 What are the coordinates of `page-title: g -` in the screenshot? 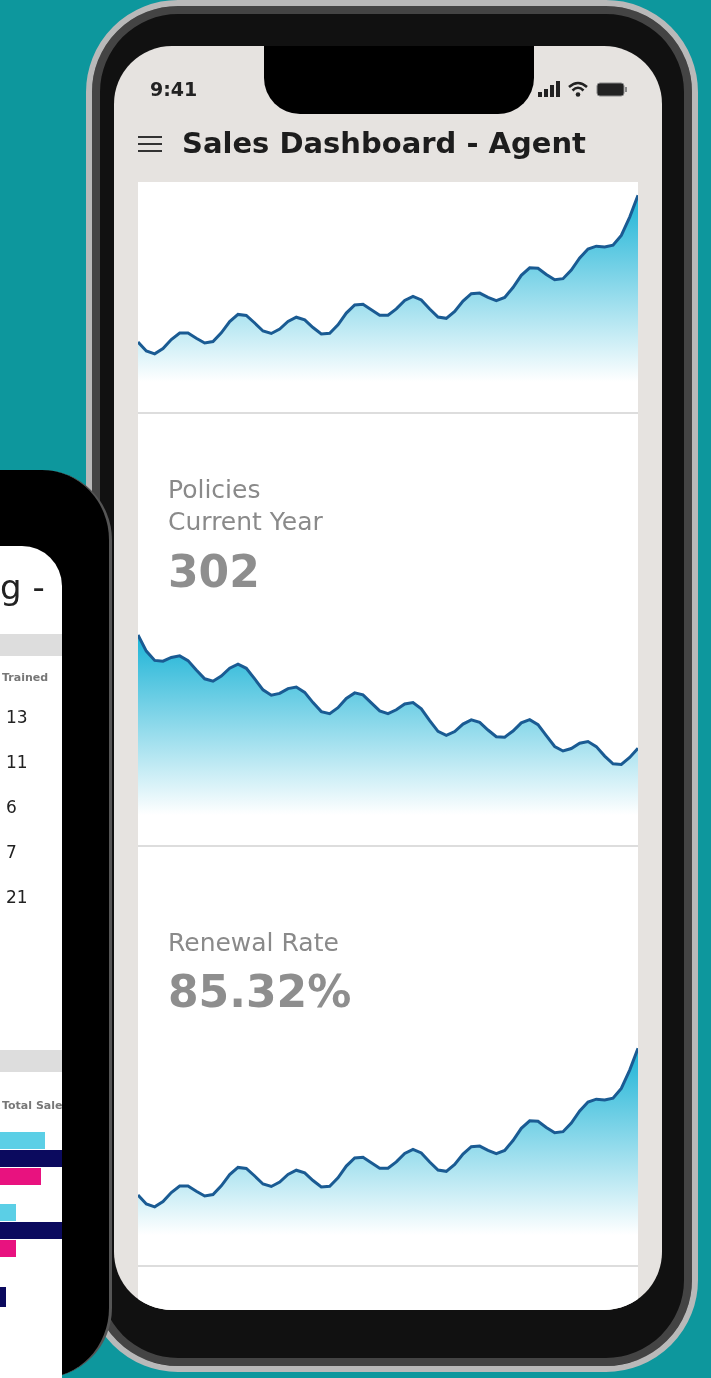 It's located at (23, 587).